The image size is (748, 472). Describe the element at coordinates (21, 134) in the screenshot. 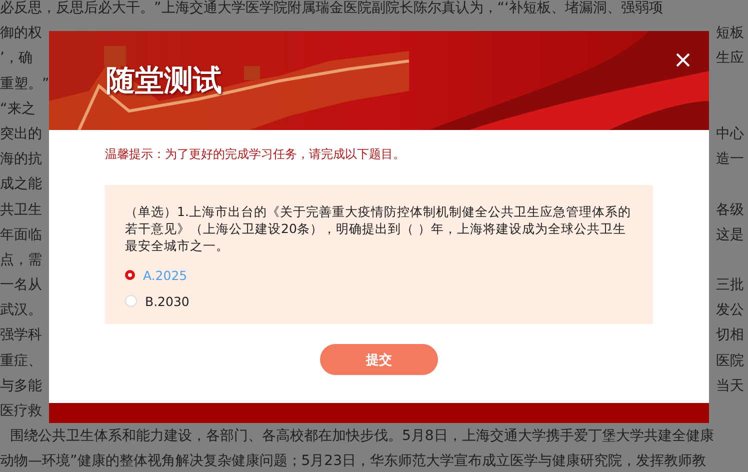

I see `article-text: 突出的` at that location.